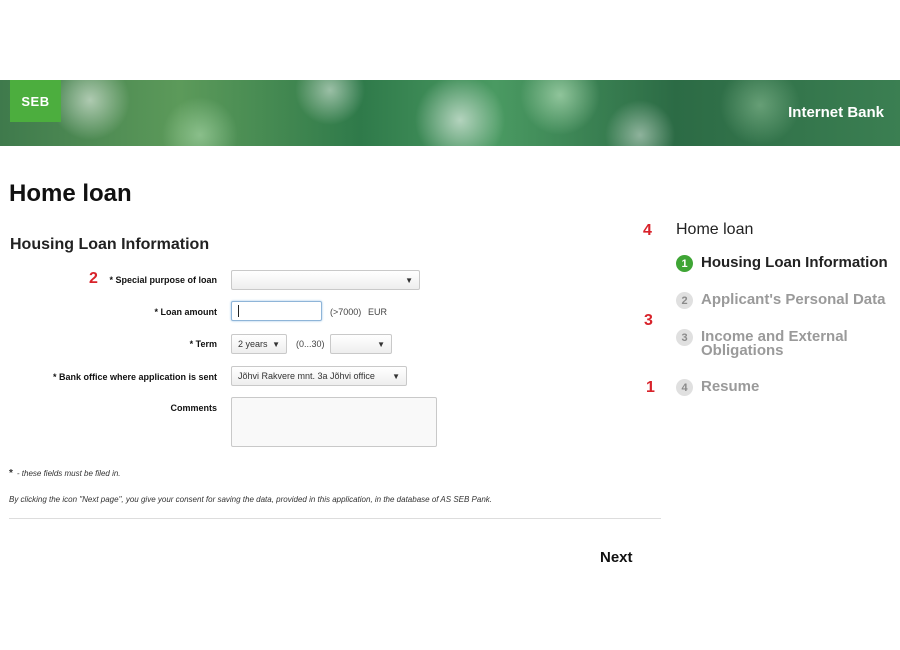 The height and width of the screenshot is (650, 900). I want to click on term-years-value: 2 years, so click(253, 344).